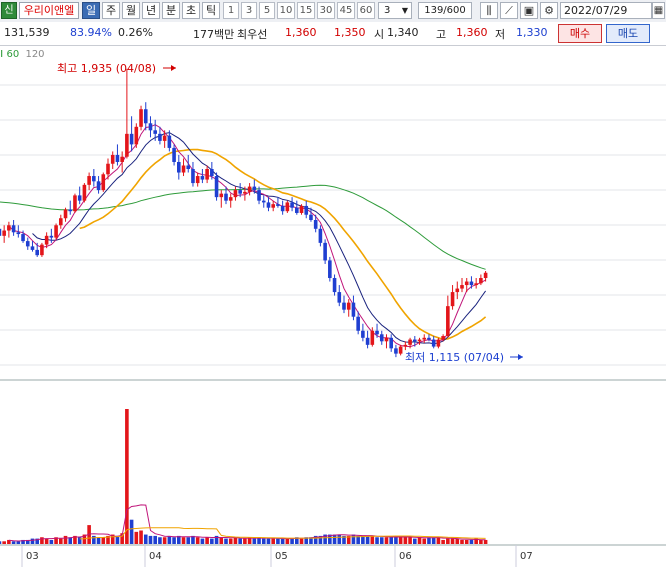 This screenshot has height=567, width=666. I want to click on x-tick-label: 07, so click(526, 556).